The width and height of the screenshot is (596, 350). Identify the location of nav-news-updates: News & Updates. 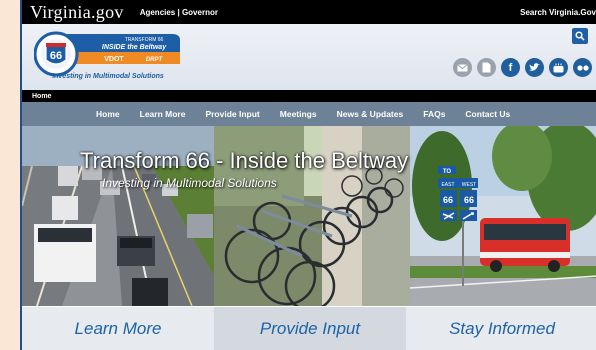
(370, 114).